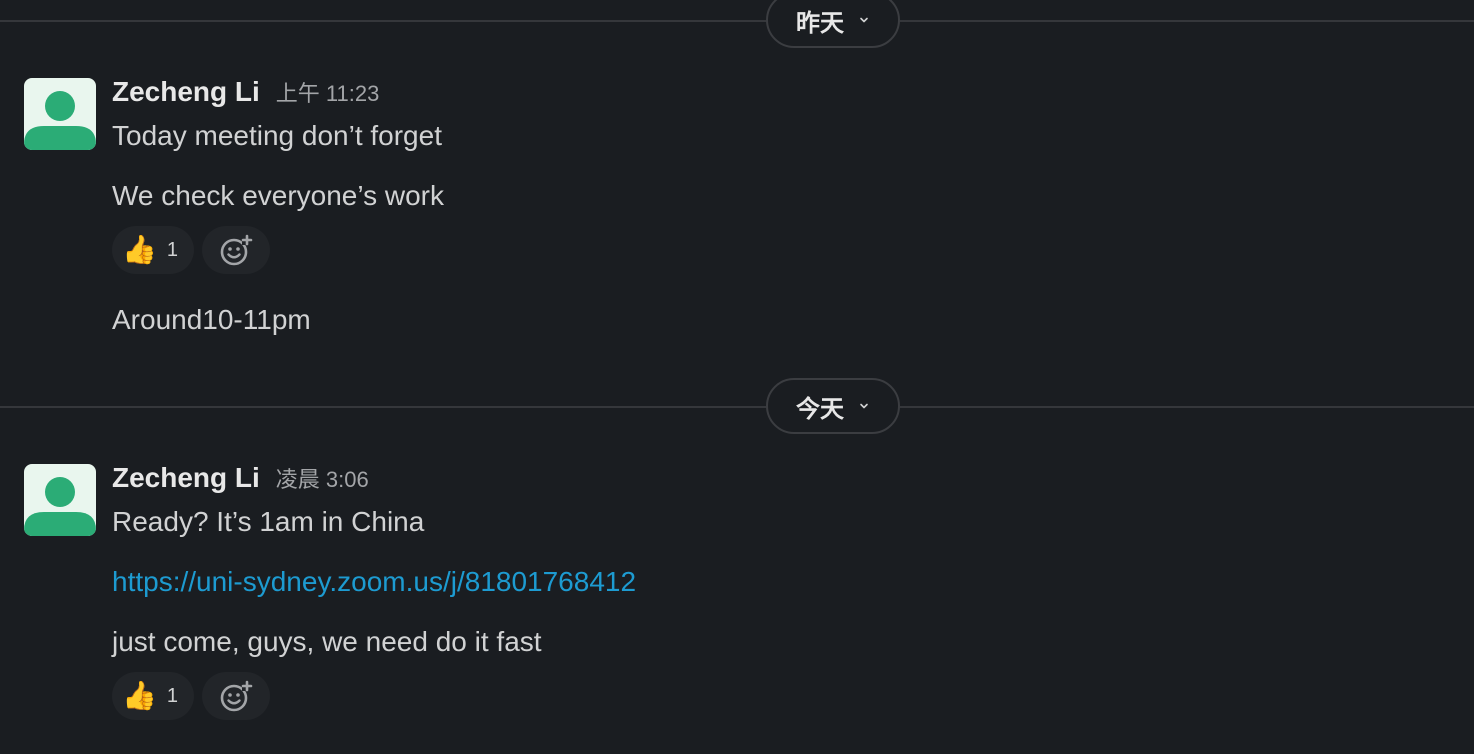 The height and width of the screenshot is (754, 1474). I want to click on meeting-link: https://uni-sydney.zoom.us/j/81801768412, so click(374, 582).